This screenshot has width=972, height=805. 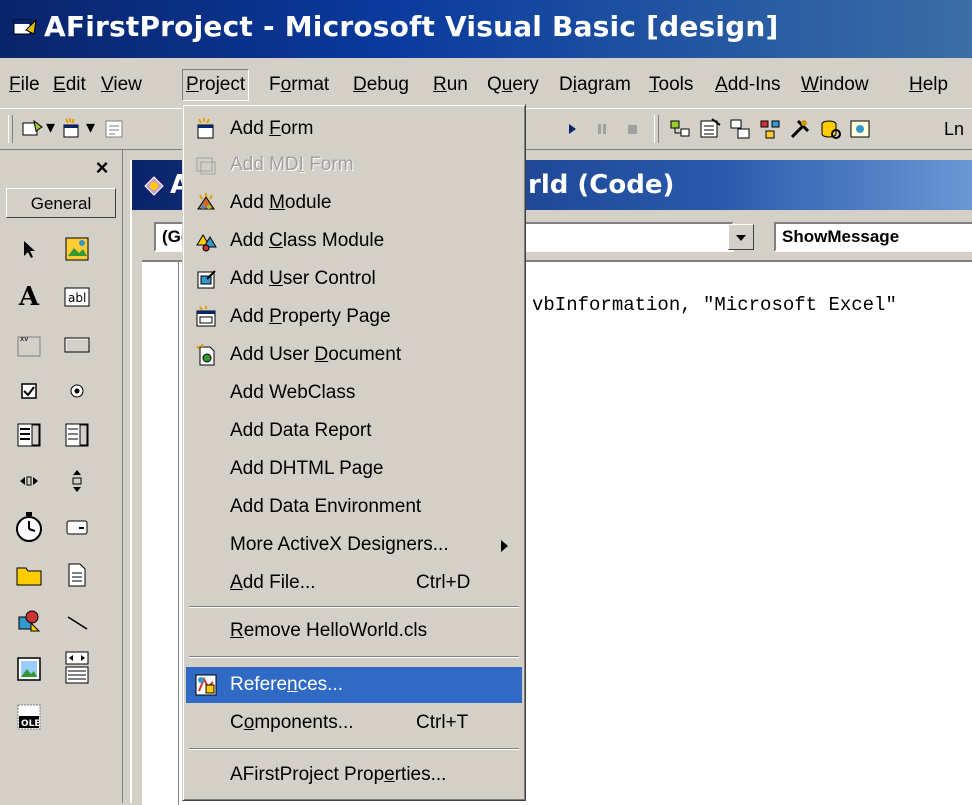 What do you see at coordinates (24, 85) in the screenshot?
I see `menu-file: File` at bounding box center [24, 85].